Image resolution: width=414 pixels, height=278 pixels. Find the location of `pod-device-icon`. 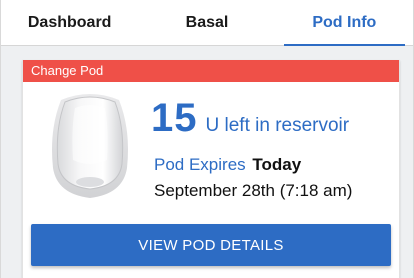

pod-device-icon is located at coordinates (90, 145).